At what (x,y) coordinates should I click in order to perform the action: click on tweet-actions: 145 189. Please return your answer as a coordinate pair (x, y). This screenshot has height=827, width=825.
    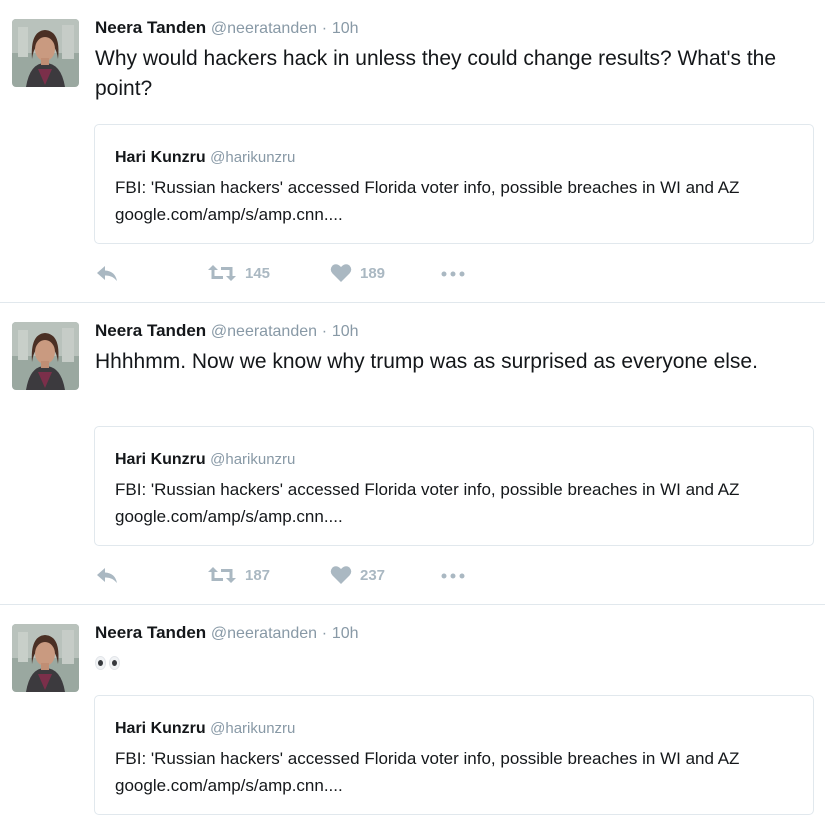
    Looking at the image, I should click on (295, 273).